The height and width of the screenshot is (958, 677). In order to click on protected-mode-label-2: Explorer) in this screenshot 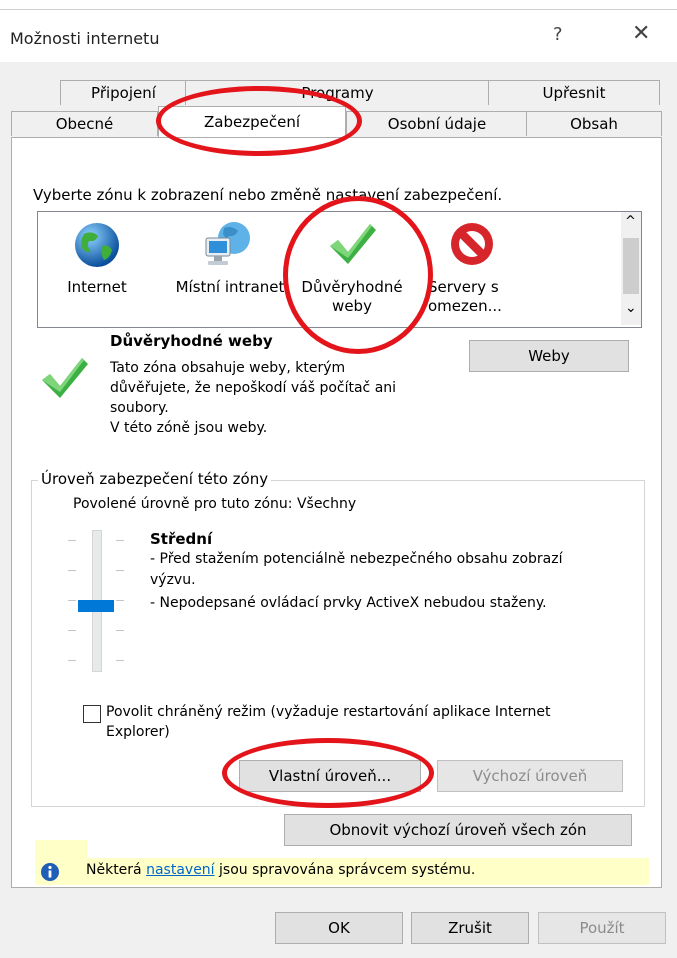, I will do `click(138, 732)`.